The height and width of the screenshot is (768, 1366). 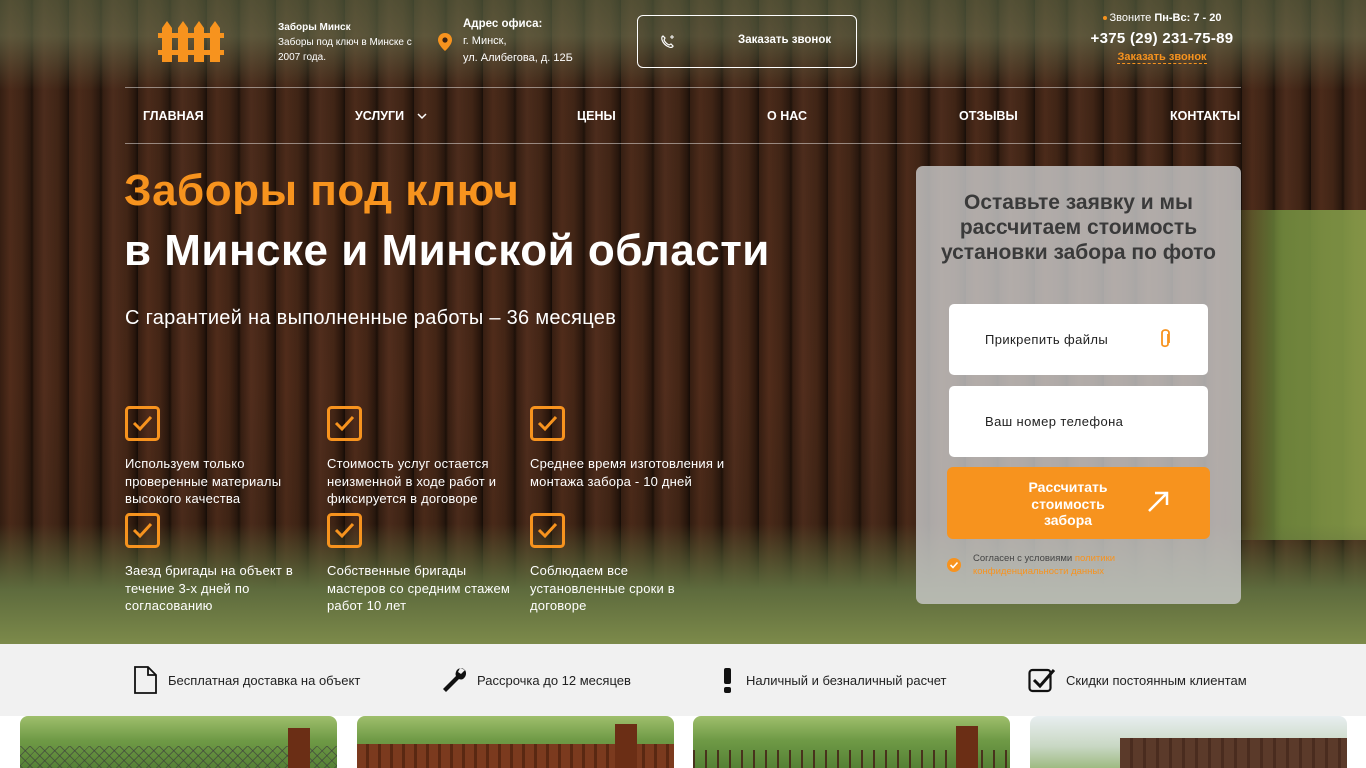 I want to click on calculate-price-button: Рассчитать стоимость забора, so click(x=1078, y=503).